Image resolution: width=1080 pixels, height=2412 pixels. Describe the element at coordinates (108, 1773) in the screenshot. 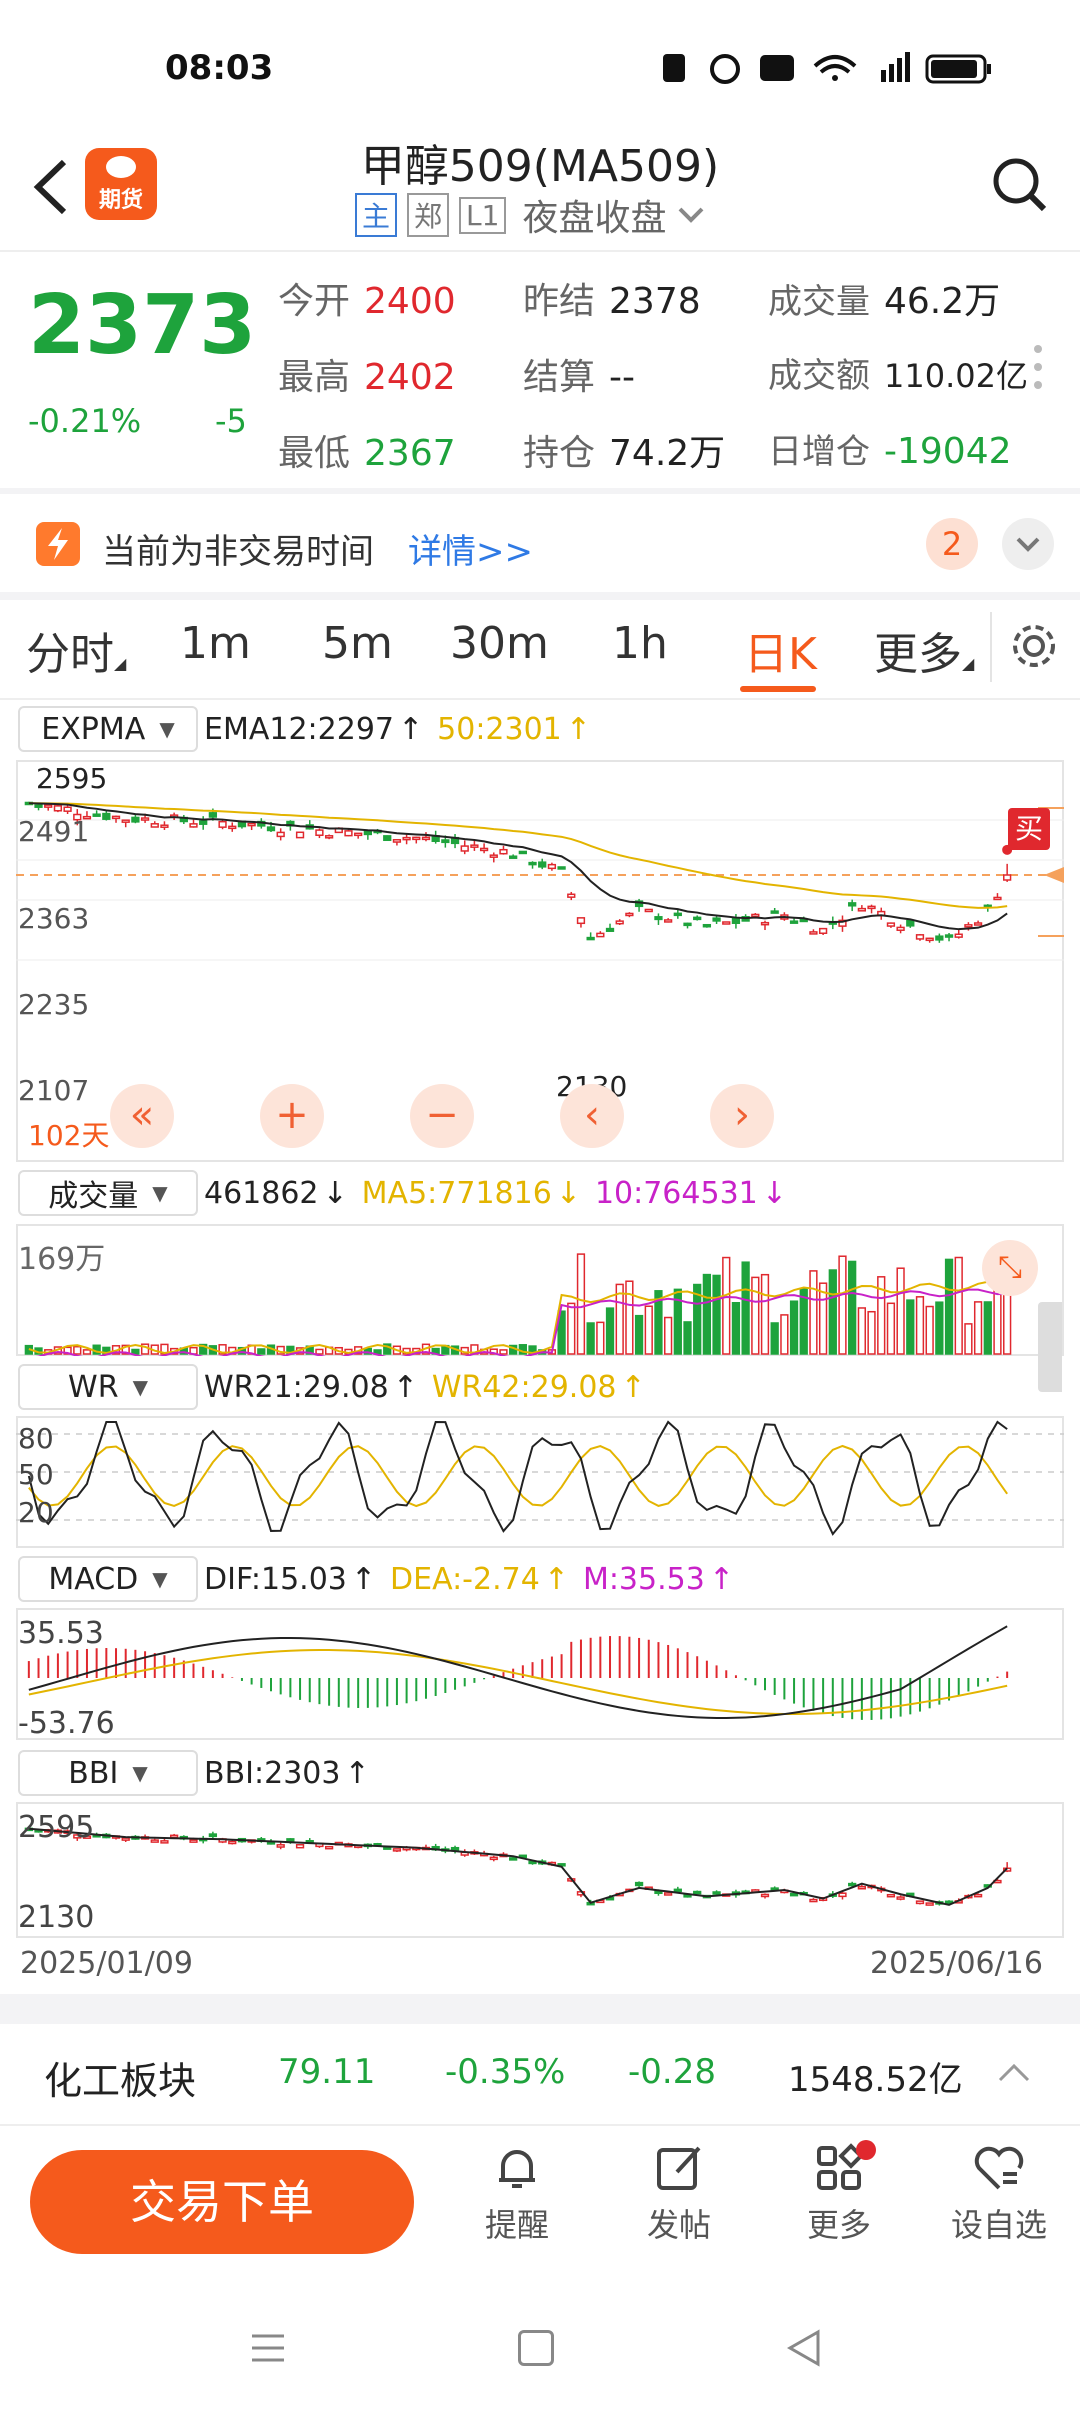

I see `bbi-selector: BBI ▼` at that location.